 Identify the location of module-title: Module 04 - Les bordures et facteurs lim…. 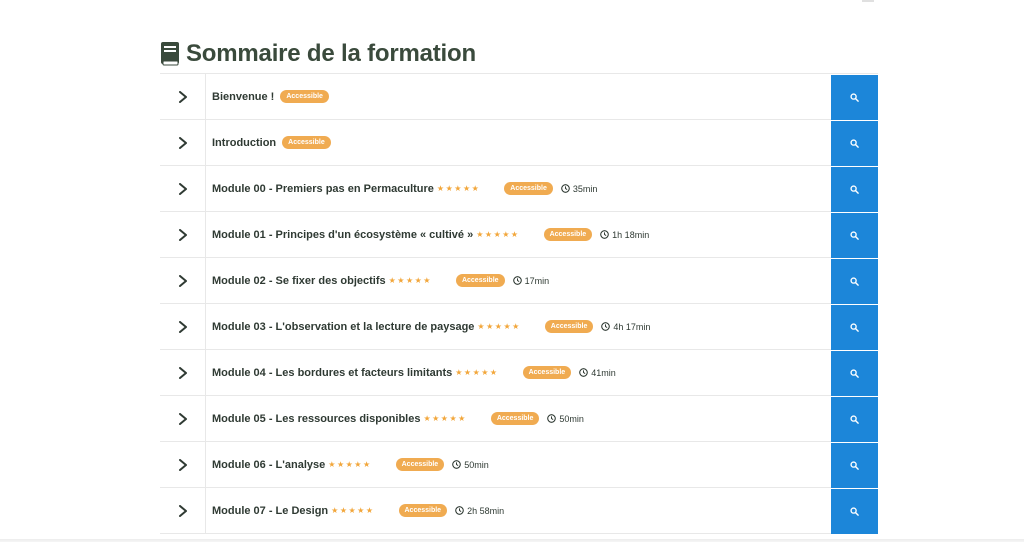
(332, 373).